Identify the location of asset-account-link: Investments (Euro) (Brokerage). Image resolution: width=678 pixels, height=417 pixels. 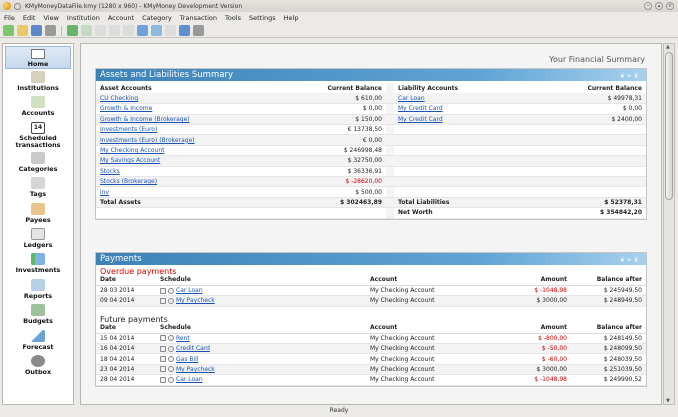
(147, 140).